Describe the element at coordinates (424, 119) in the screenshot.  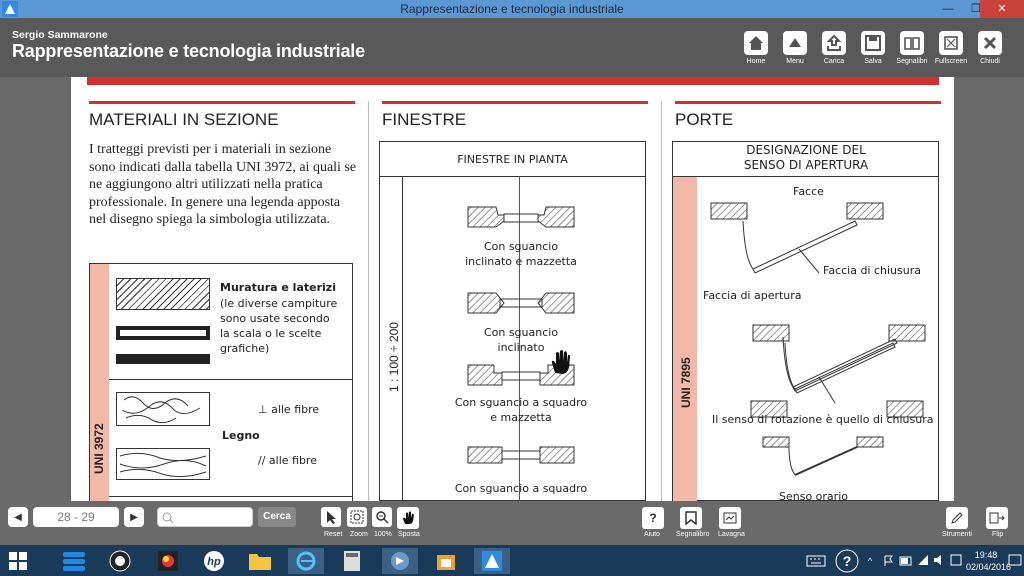
I see `heading-finestre: FINESTRE` at that location.